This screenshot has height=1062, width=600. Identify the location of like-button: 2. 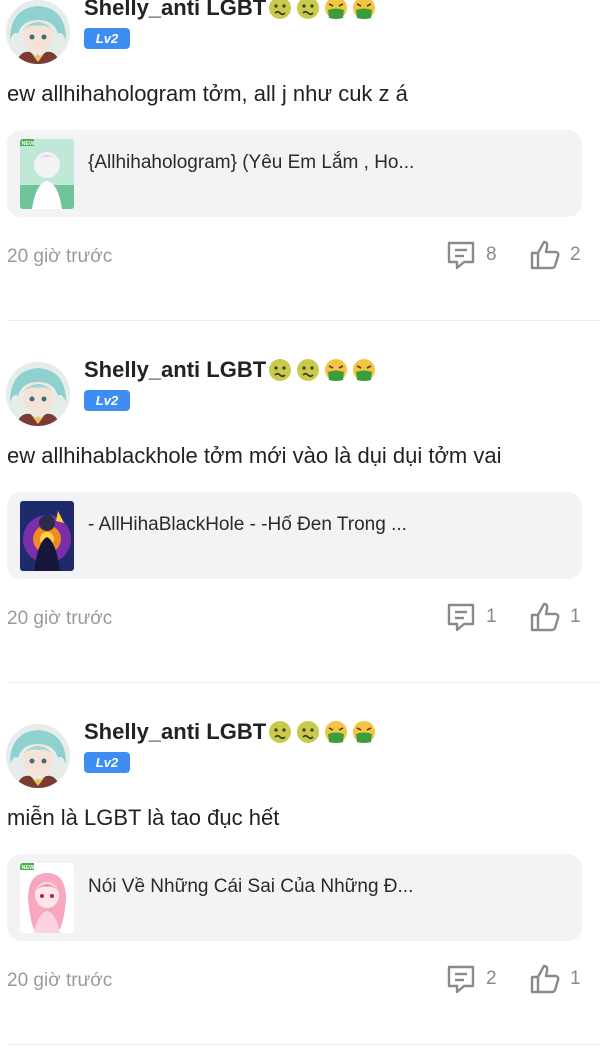
(554, 255).